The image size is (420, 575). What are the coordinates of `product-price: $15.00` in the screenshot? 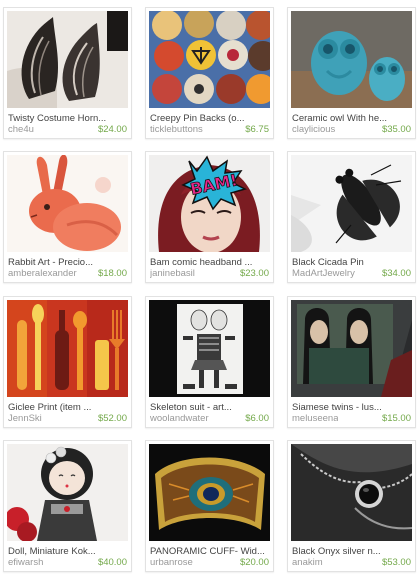 It's located at (396, 418).